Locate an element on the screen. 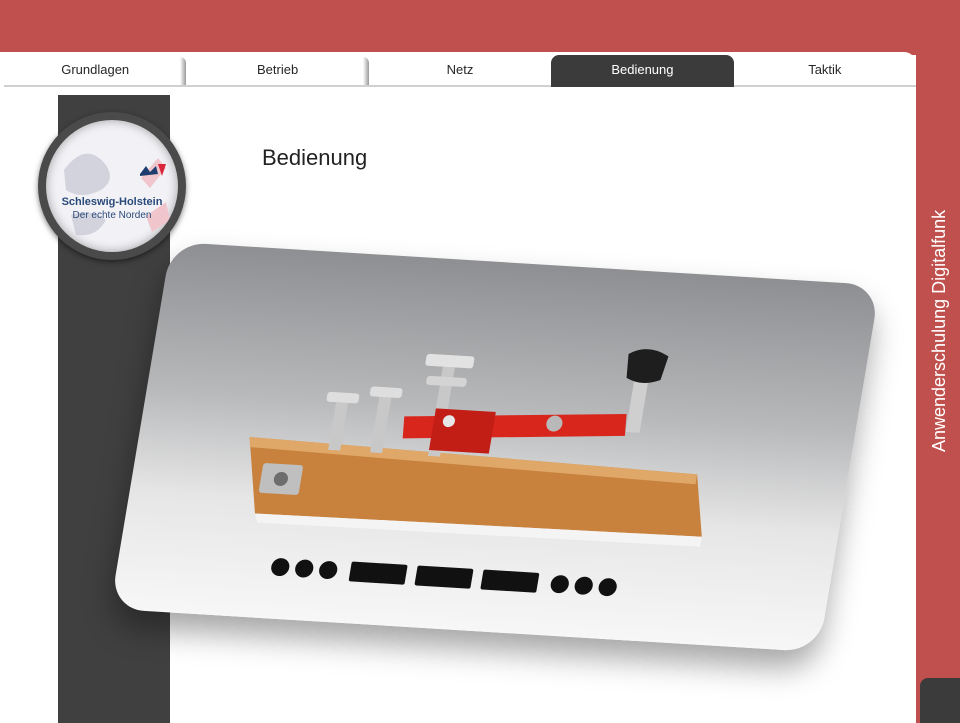 The width and height of the screenshot is (960, 723). page-title: Bedienung is located at coordinates (315, 157).